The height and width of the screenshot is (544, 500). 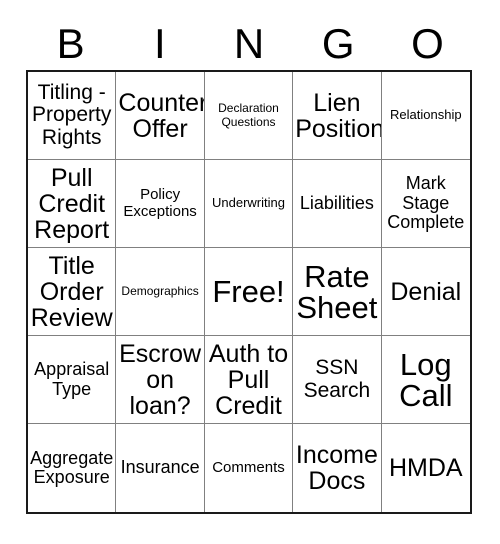 I want to click on bingo-cell: Declaration Questions, so click(x=249, y=116).